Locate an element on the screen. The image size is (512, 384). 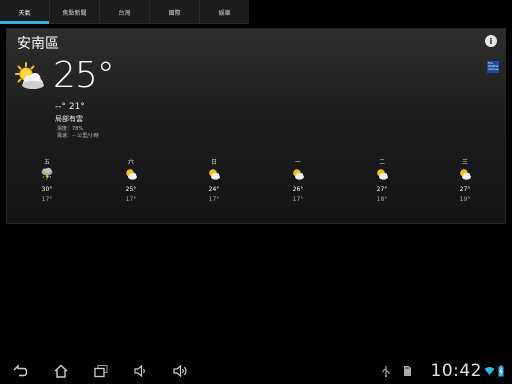
tab-international: 國際 is located at coordinates (175, 12).